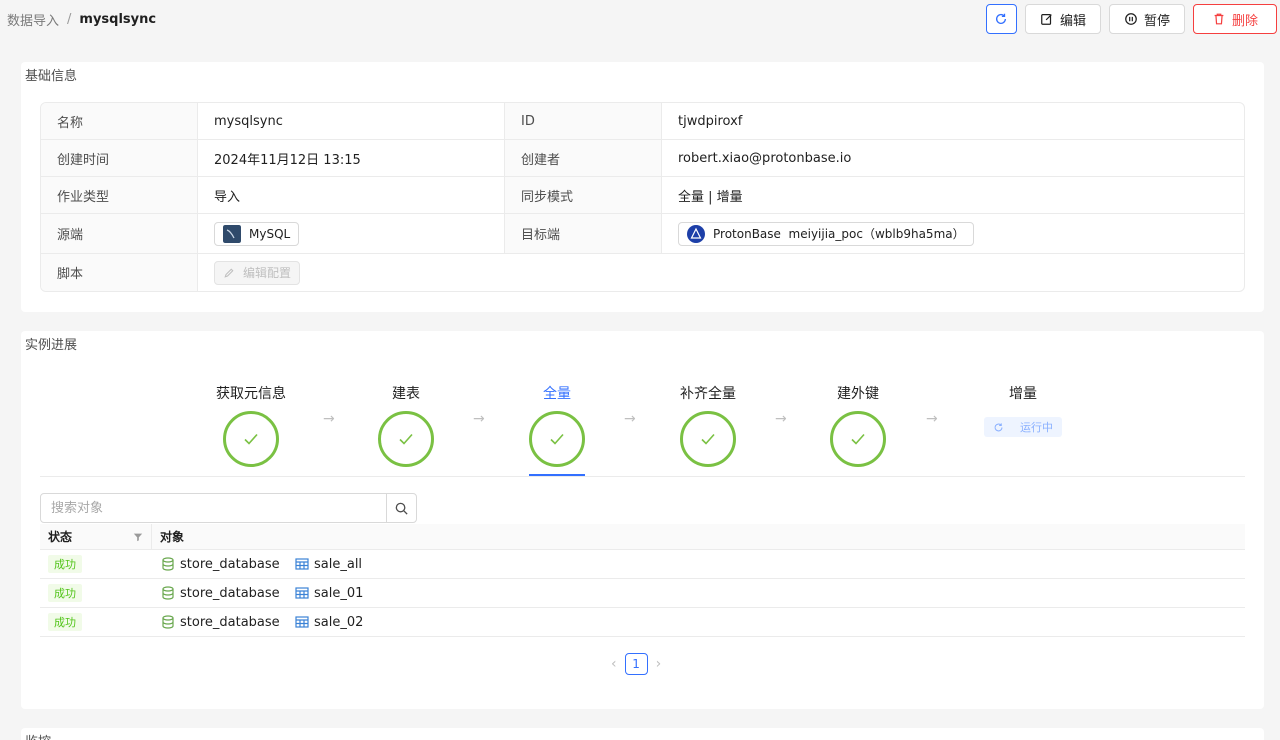 The width and height of the screenshot is (1280, 740). I want to click on step-full: 全量, so click(557, 425).